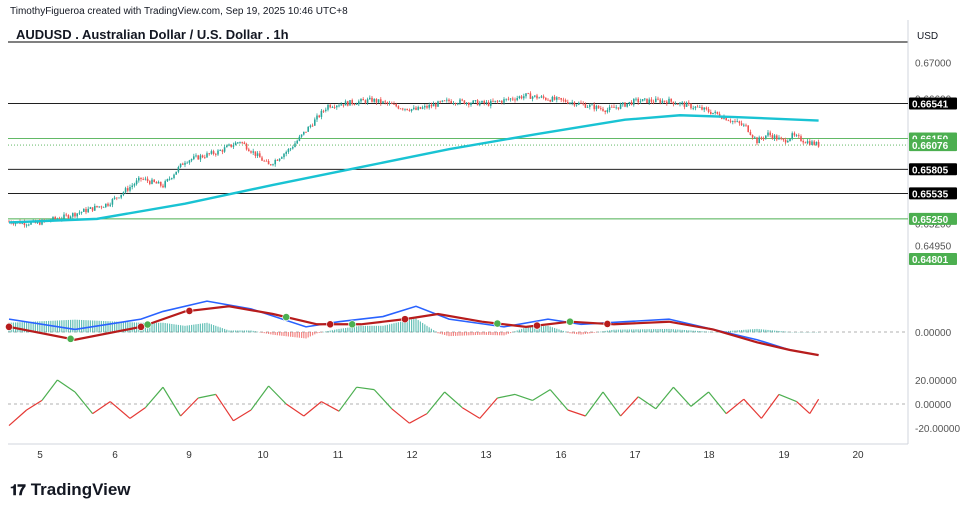 The image size is (975, 514). I want to click on osc-tick-label-1: 0.00000, so click(933, 405).